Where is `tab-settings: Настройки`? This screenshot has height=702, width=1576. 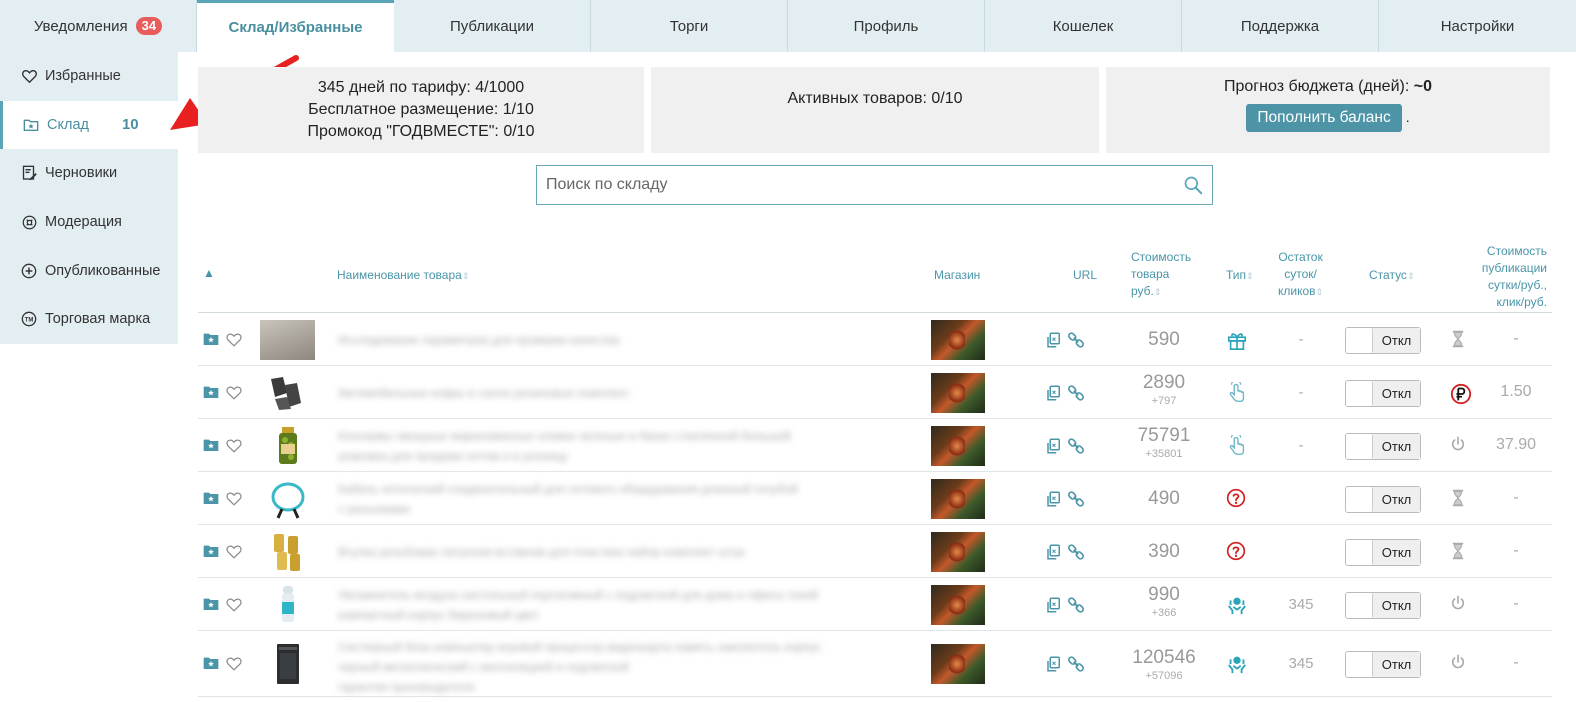 tab-settings: Настройки is located at coordinates (1477, 26).